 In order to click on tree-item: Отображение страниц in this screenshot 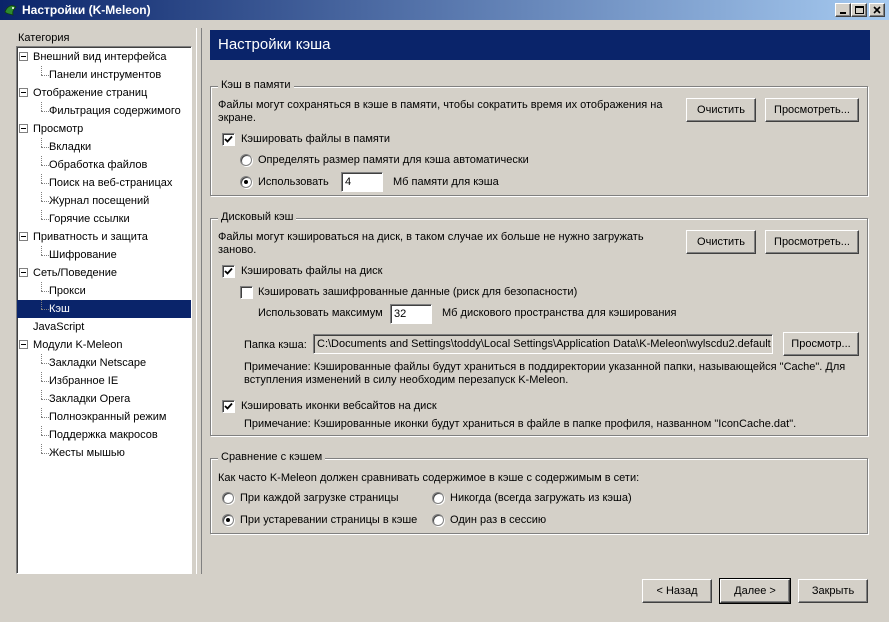, I will do `click(104, 93)`.